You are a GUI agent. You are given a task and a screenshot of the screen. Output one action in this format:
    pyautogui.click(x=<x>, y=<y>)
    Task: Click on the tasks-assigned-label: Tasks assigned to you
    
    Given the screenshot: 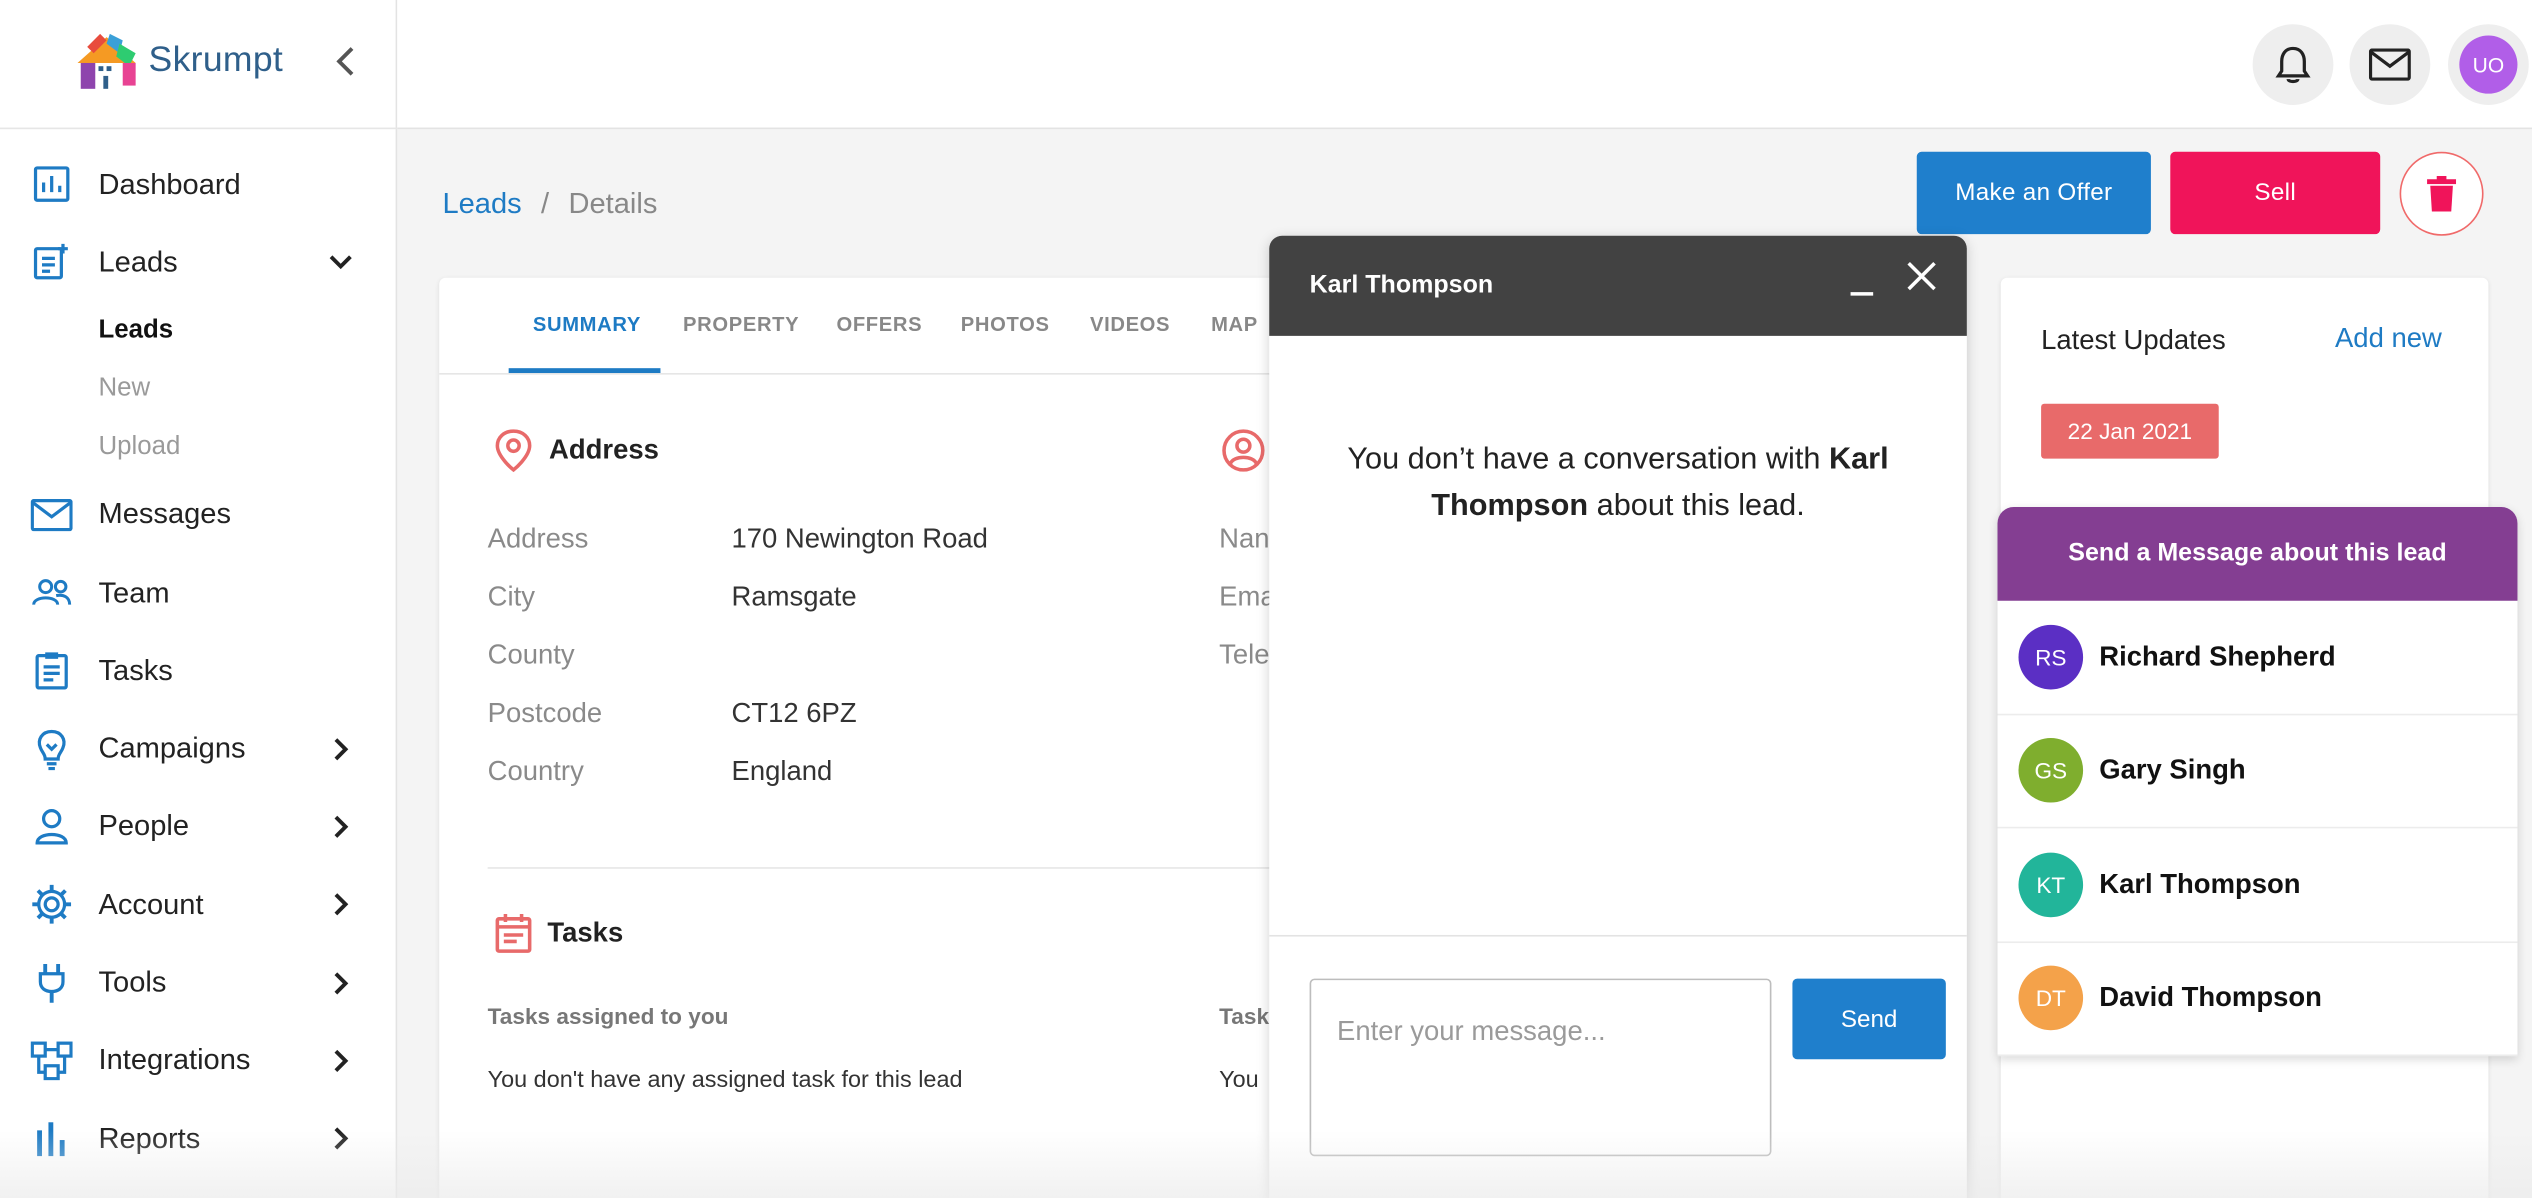 What is the action you would take?
    pyautogui.click(x=608, y=1015)
    